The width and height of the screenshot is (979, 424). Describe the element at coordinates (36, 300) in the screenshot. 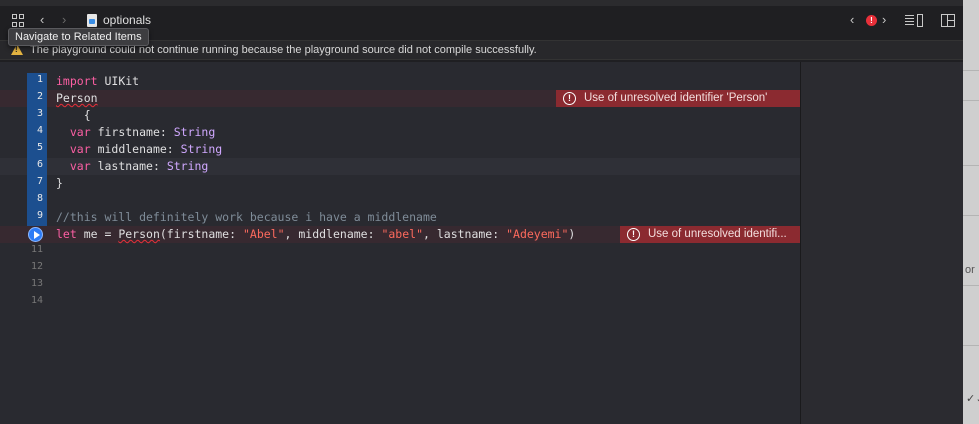

I see `line-number: 14` at that location.